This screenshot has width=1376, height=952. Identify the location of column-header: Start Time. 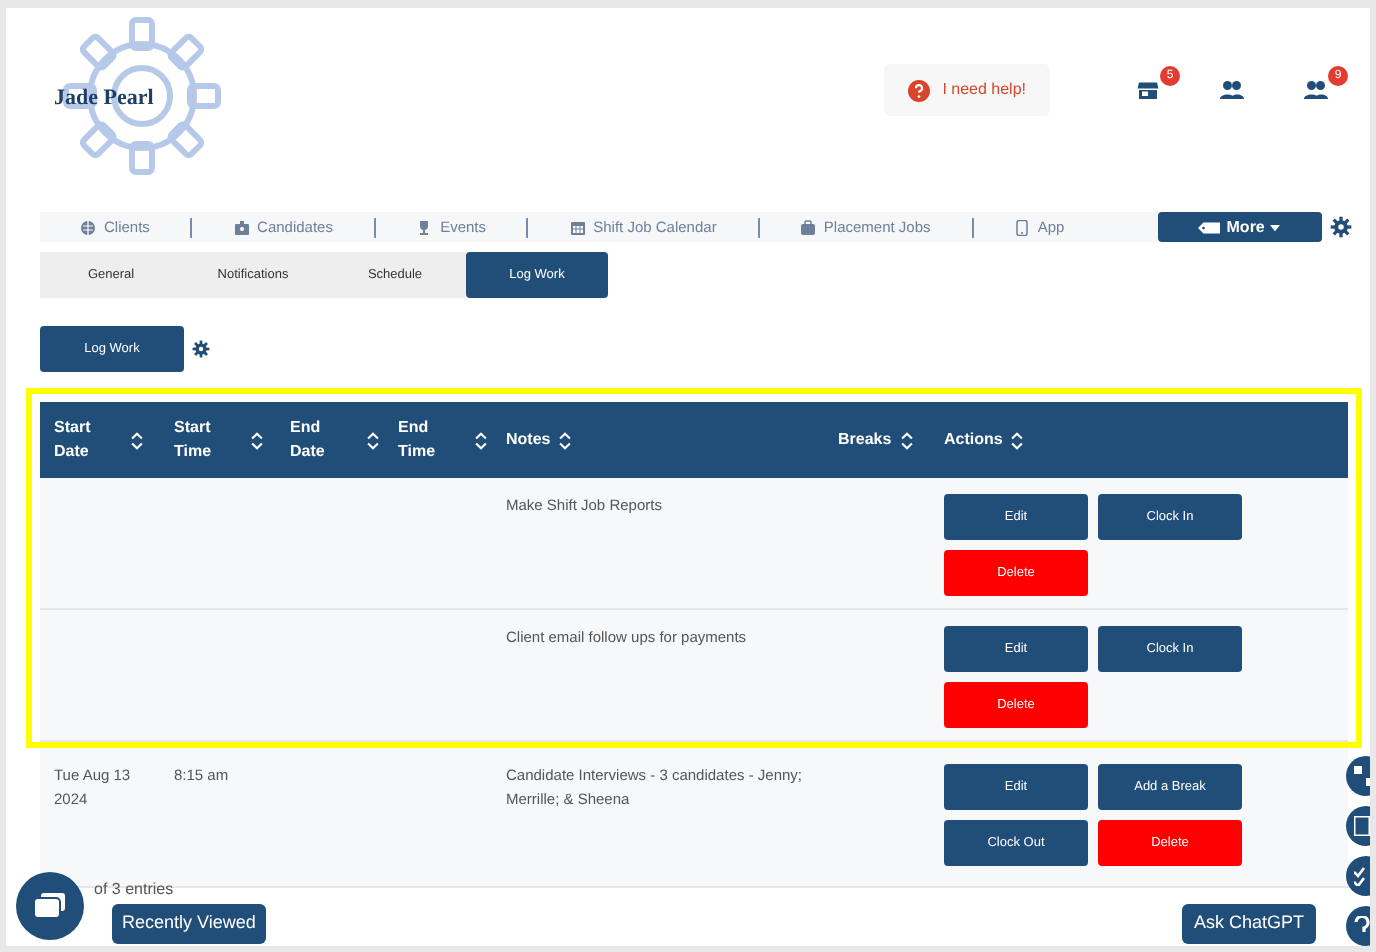
(208, 440).